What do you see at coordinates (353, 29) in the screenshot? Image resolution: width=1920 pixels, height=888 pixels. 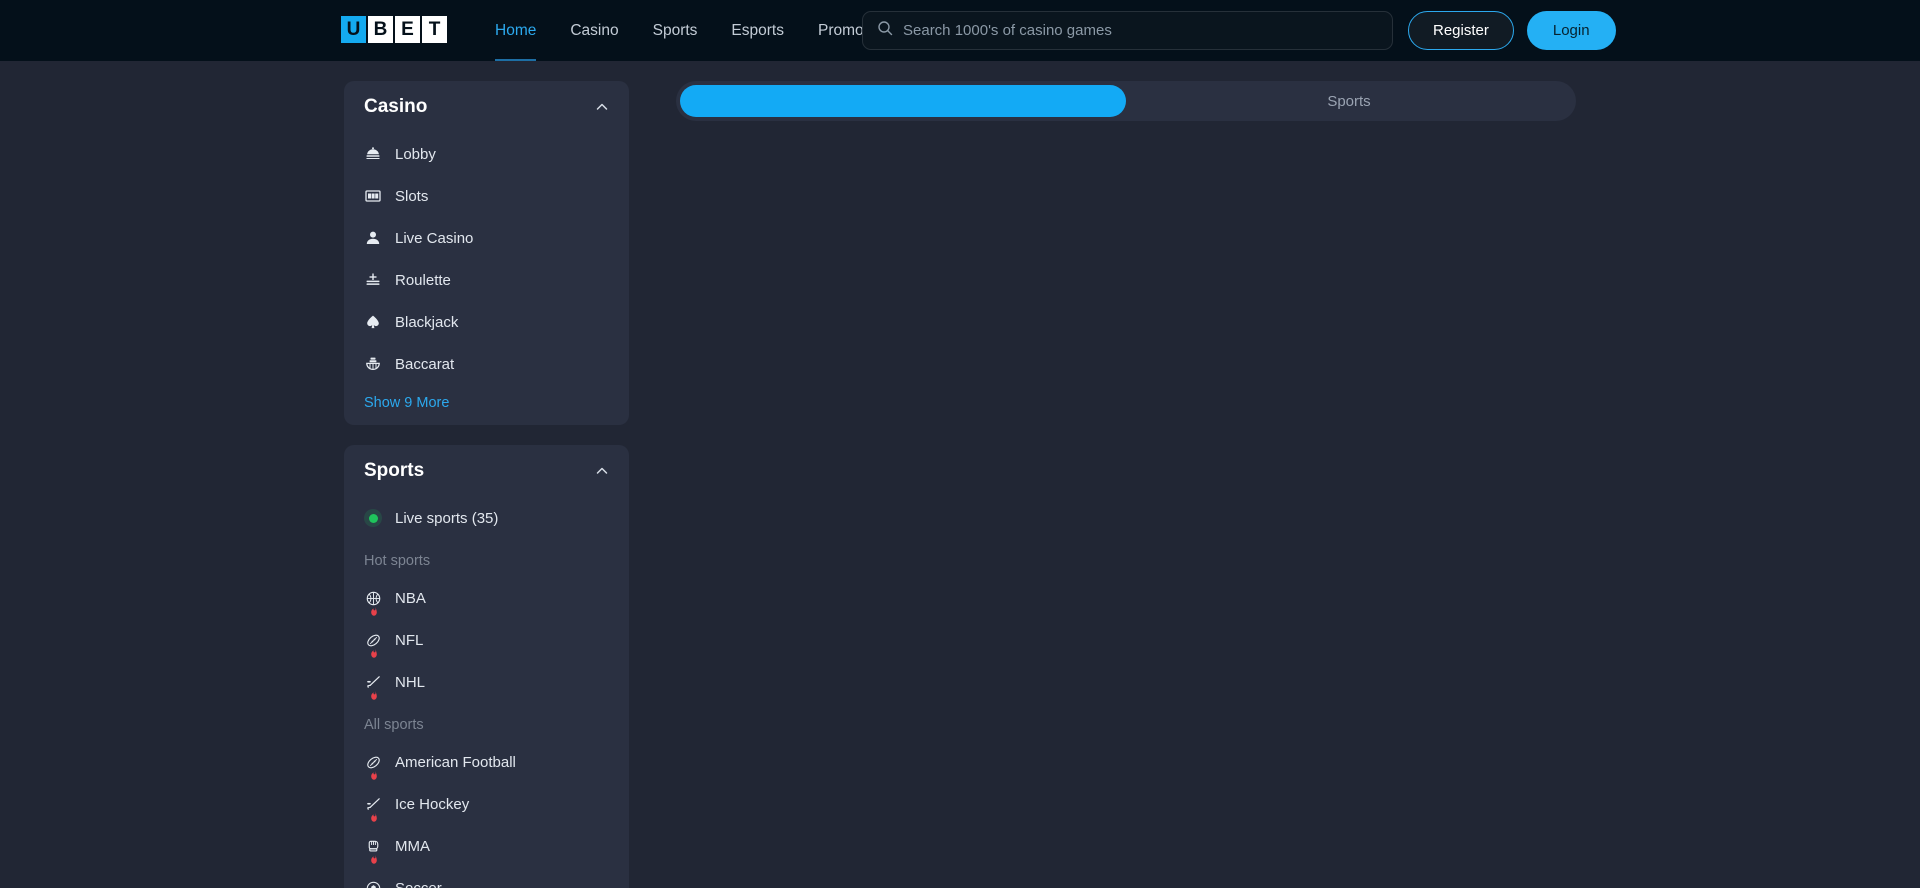 I see `logo-letter-u: U` at bounding box center [353, 29].